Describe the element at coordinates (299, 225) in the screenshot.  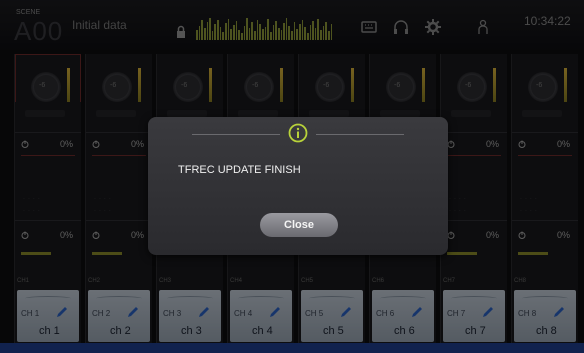
I see `close-button: Close` at that location.